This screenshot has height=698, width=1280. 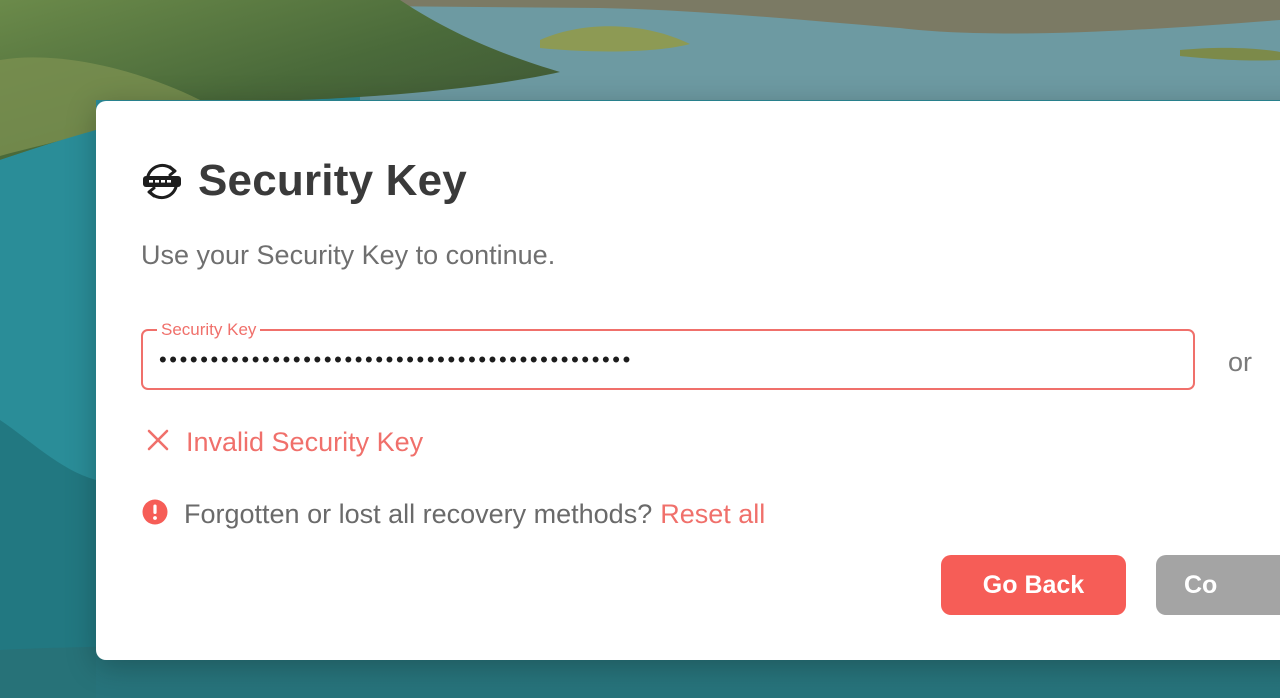 I want to click on dialog-header: Security Key, so click(x=303, y=181).